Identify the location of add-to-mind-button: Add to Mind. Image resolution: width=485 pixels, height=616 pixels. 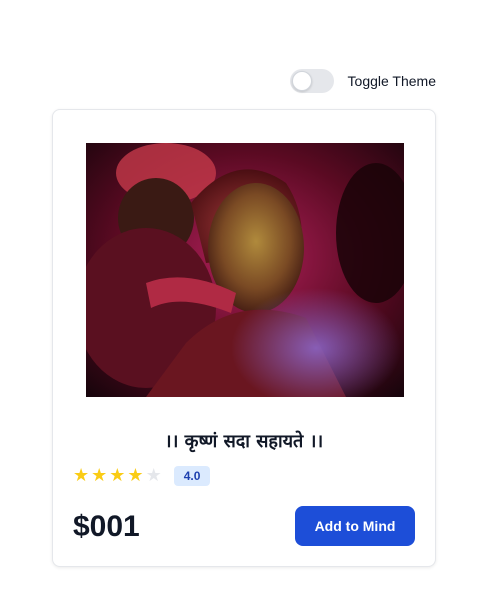
(355, 526).